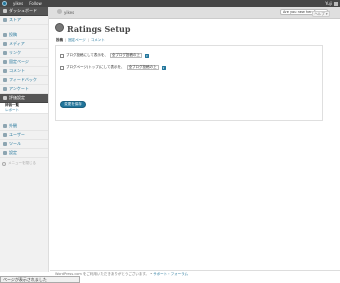 The image size is (340, 283). Describe the element at coordinates (336, 3) in the screenshot. I see `avatar` at that location.